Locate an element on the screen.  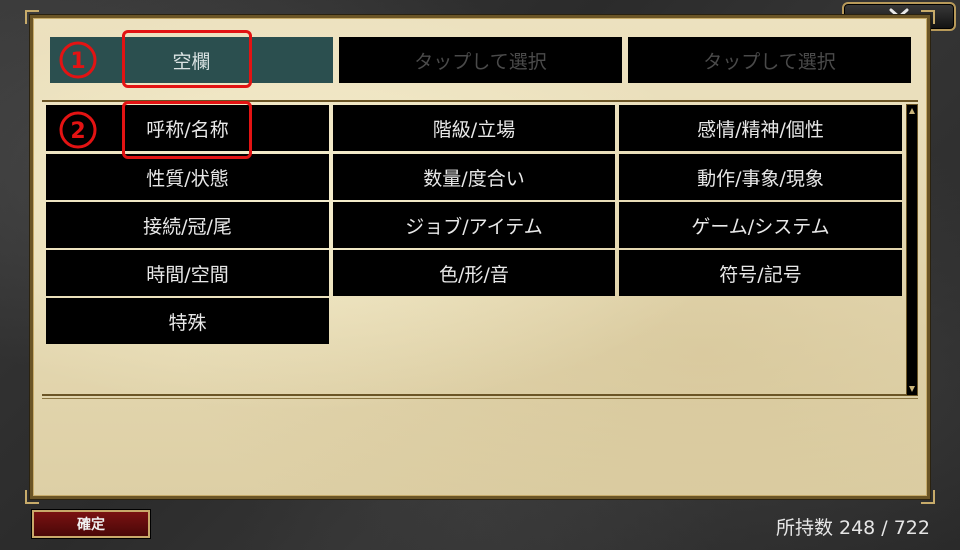
category-item: 時間/空間 is located at coordinates (187, 273).